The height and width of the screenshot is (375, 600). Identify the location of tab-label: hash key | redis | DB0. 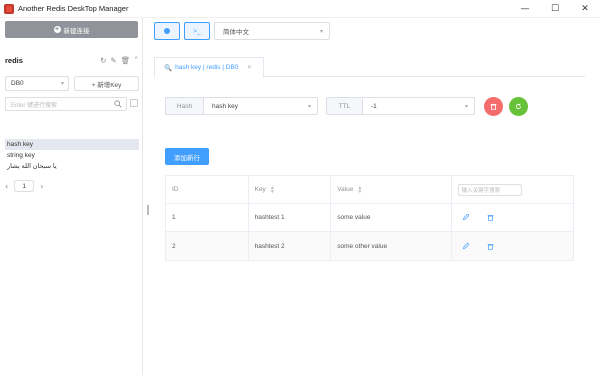
(207, 67).